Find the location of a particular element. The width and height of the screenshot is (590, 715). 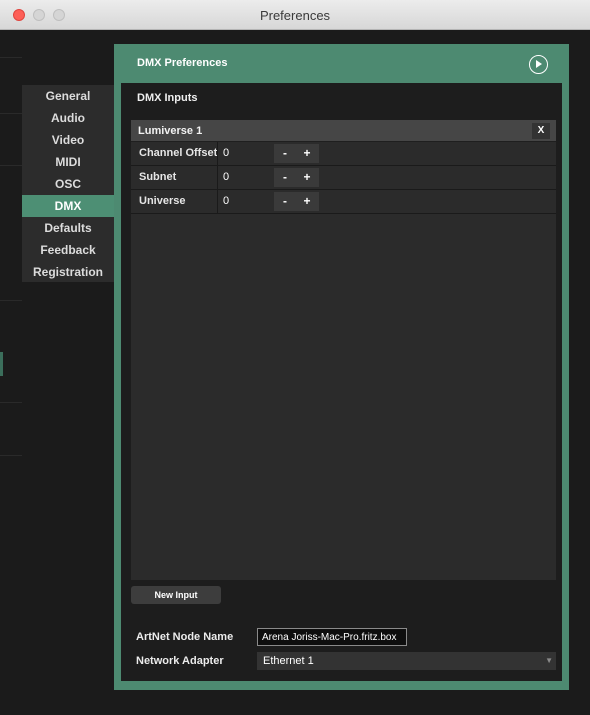

network-adapter-select: Ethernet 1 ▼ is located at coordinates (406, 661).